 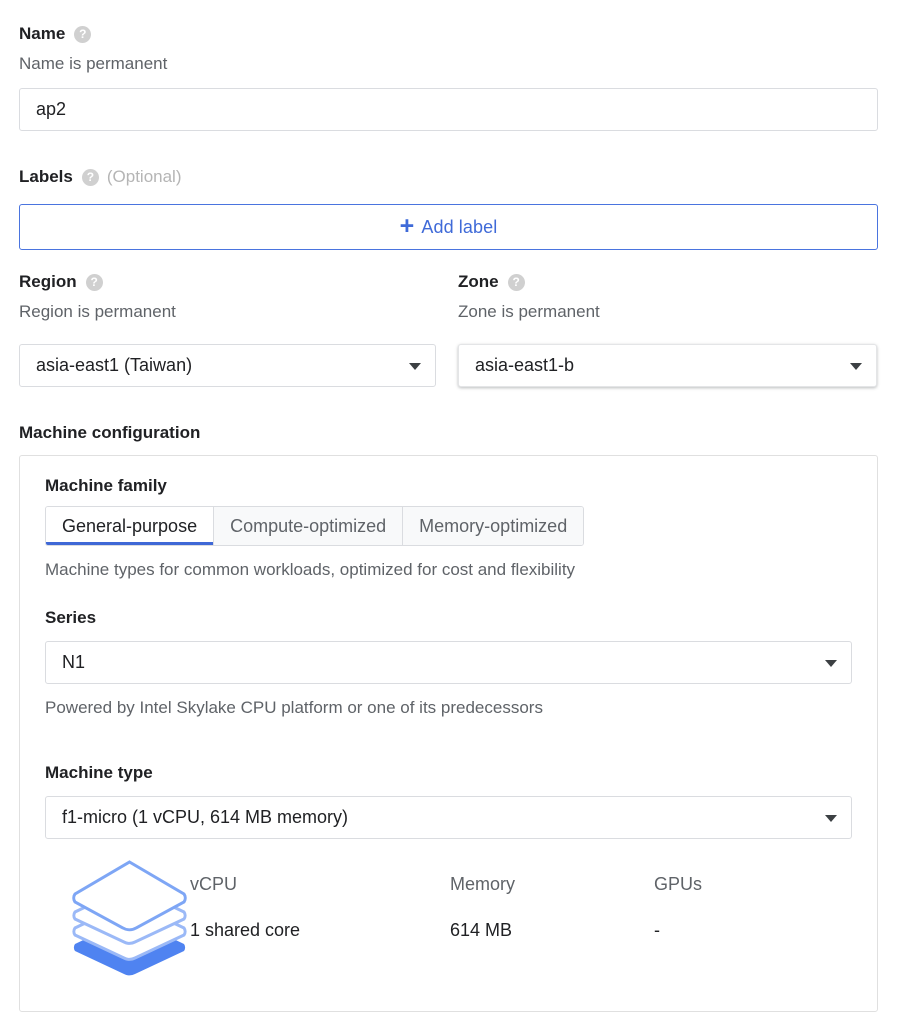 I want to click on labels-label-text: Labels, so click(x=46, y=176).